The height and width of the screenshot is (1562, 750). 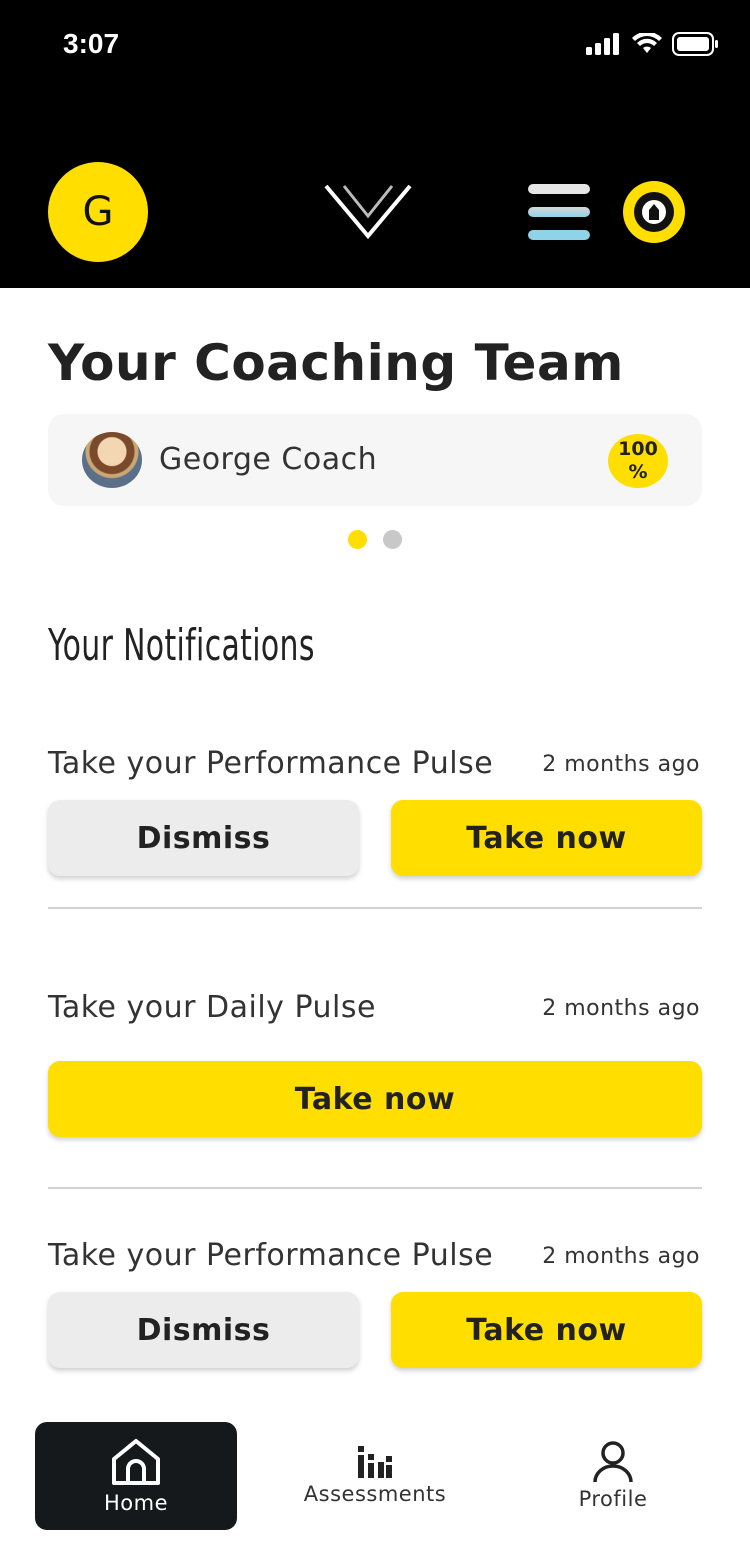 What do you see at coordinates (135, 1503) in the screenshot?
I see `tab-home-label: Home` at bounding box center [135, 1503].